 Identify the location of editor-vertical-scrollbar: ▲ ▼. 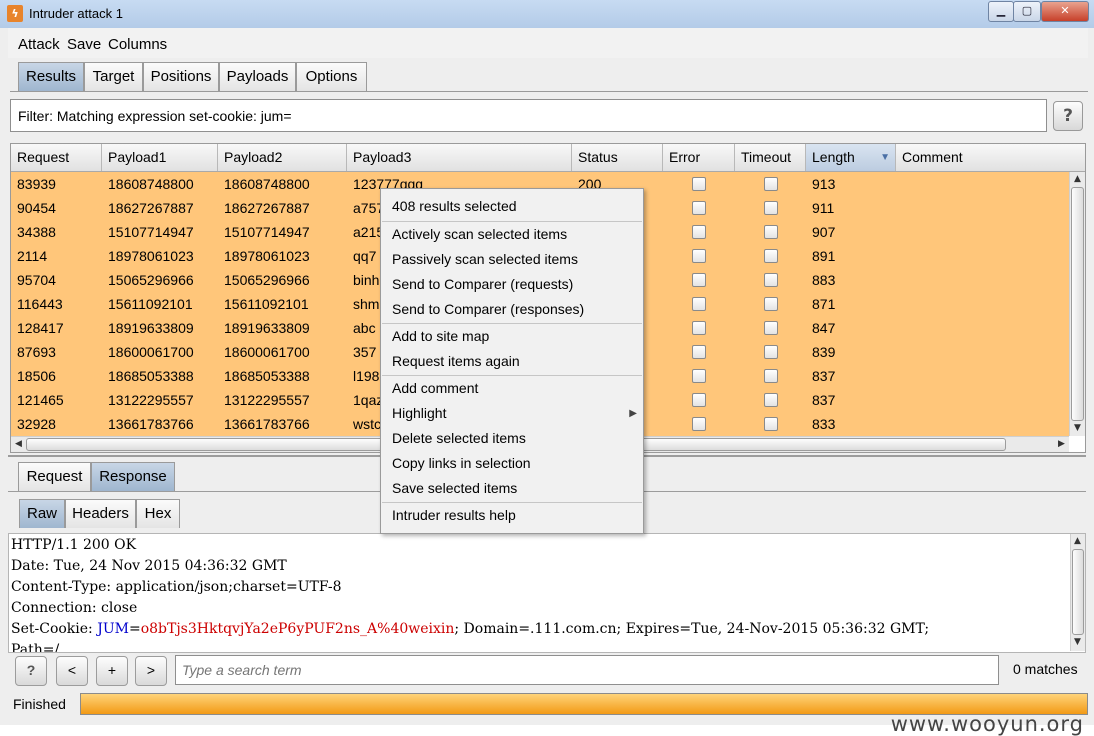
(1077, 592).